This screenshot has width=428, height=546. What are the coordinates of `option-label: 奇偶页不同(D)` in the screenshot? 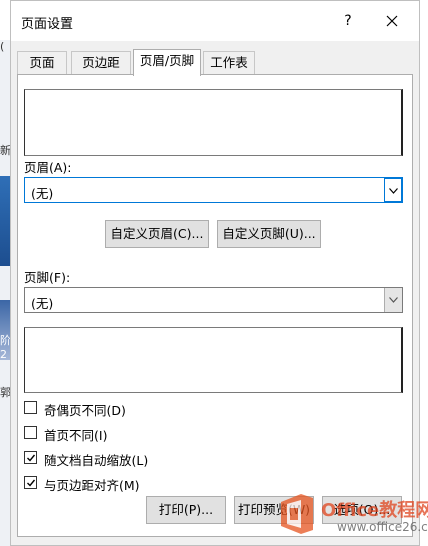 It's located at (85, 410).